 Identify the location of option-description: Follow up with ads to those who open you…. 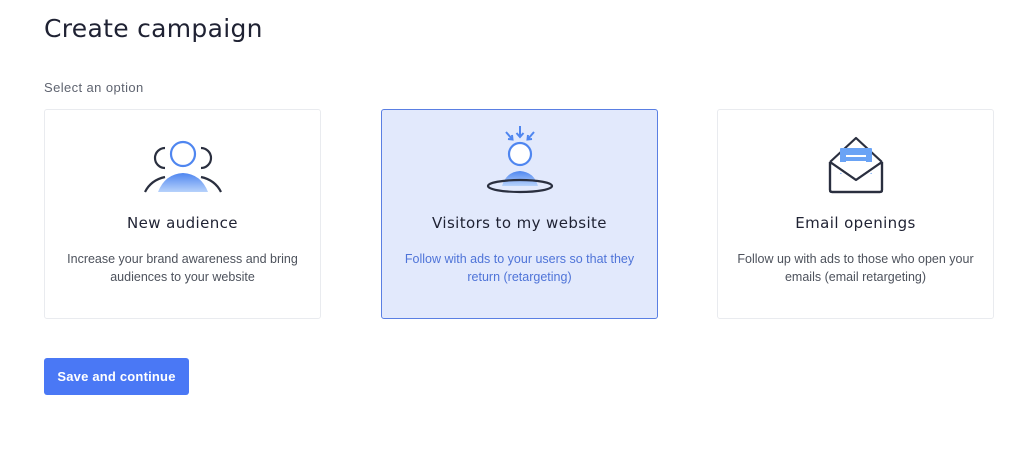
(855, 268).